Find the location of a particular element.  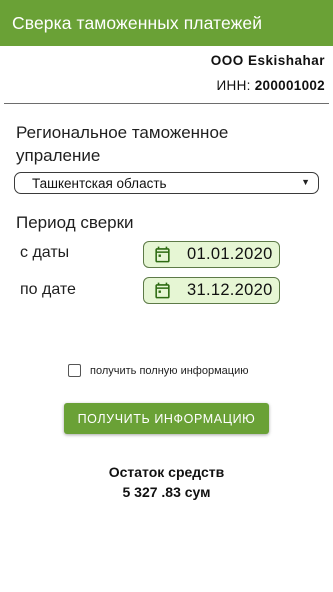

company-name: ООО Eskishahar is located at coordinates (267, 60).